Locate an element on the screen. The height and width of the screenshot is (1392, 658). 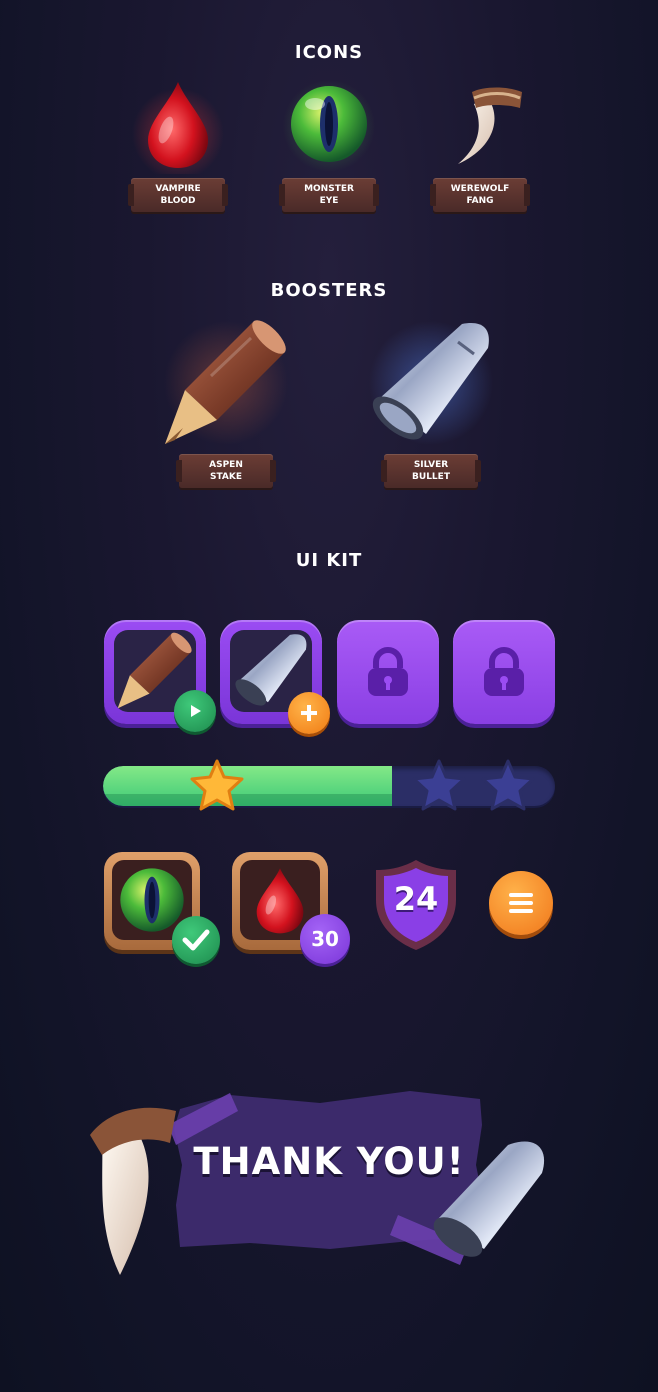
booster-label-aspen-stake: ASPEN STAKE is located at coordinates (226, 471).